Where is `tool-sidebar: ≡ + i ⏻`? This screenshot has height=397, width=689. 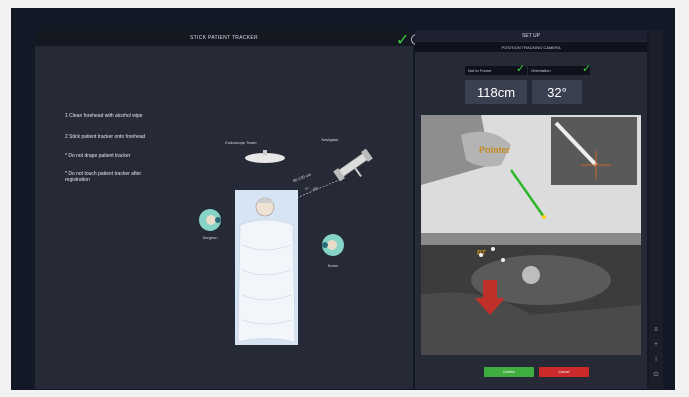
tool-sidebar: ≡ + i ⏻ is located at coordinates (656, 209).